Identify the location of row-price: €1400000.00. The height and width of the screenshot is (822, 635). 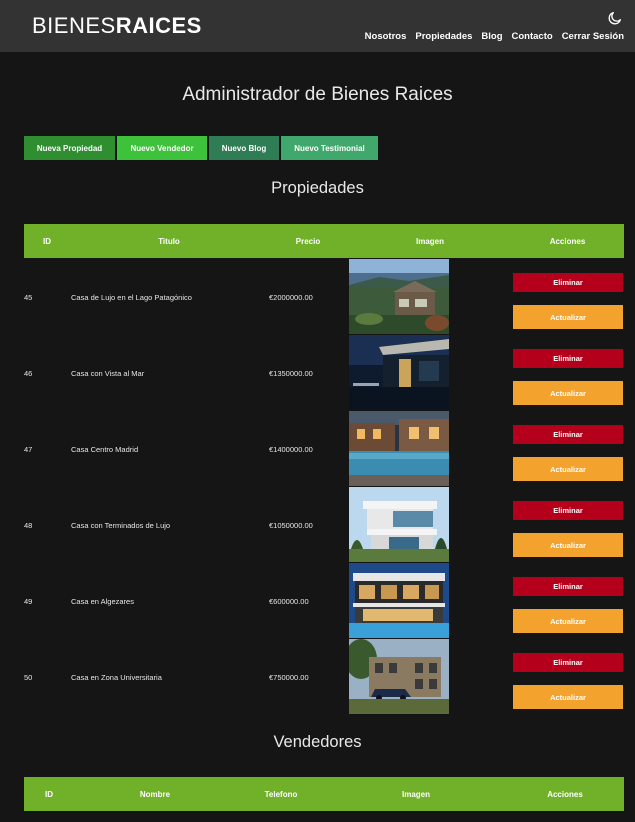
(291, 449).